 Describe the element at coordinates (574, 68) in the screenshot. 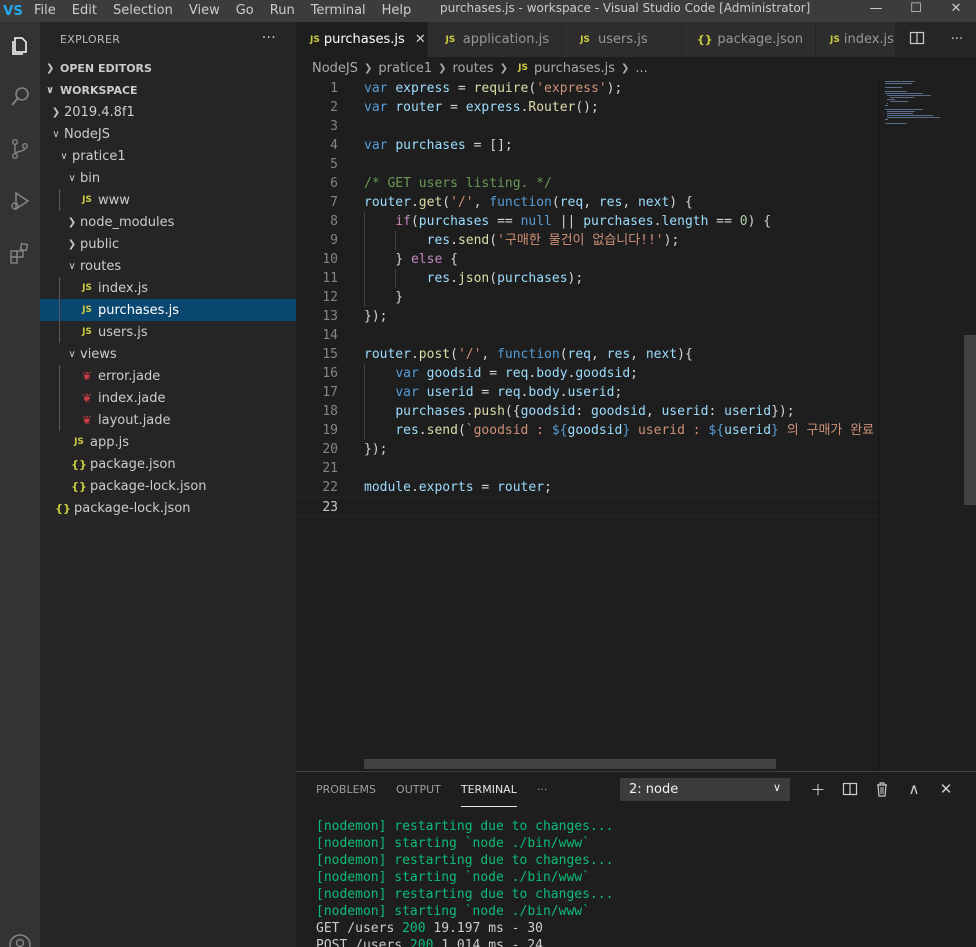

I see `breadcrumb-item: purchases.js` at that location.